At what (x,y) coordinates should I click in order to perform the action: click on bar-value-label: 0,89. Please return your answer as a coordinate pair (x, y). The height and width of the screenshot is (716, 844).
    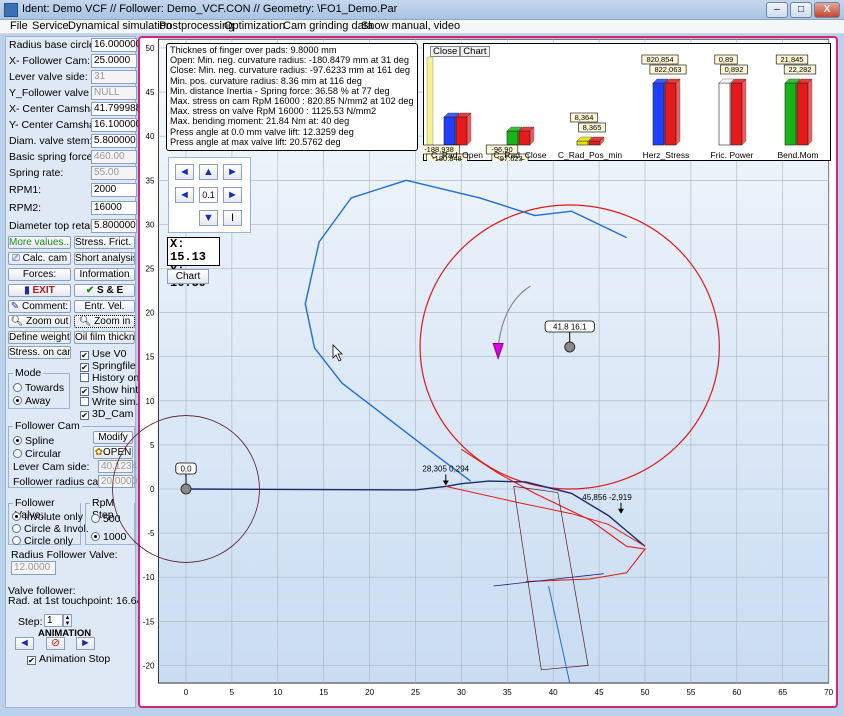
    Looking at the image, I should click on (726, 59).